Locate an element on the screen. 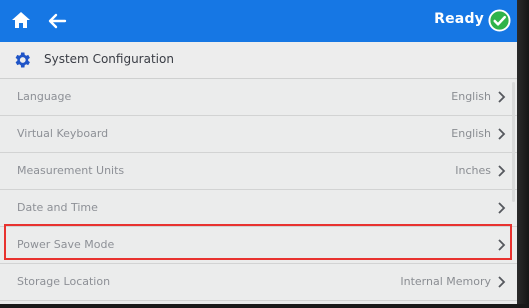 Image resolution: width=529 pixels, height=308 pixels. settings-row-date-and-time: Date and Time is located at coordinates (258, 208).